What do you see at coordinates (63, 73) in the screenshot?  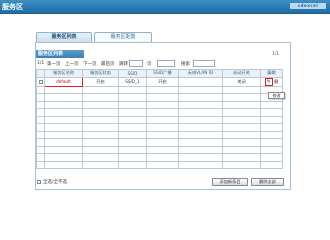 I see `col-header-name: 服务区名称` at bounding box center [63, 73].